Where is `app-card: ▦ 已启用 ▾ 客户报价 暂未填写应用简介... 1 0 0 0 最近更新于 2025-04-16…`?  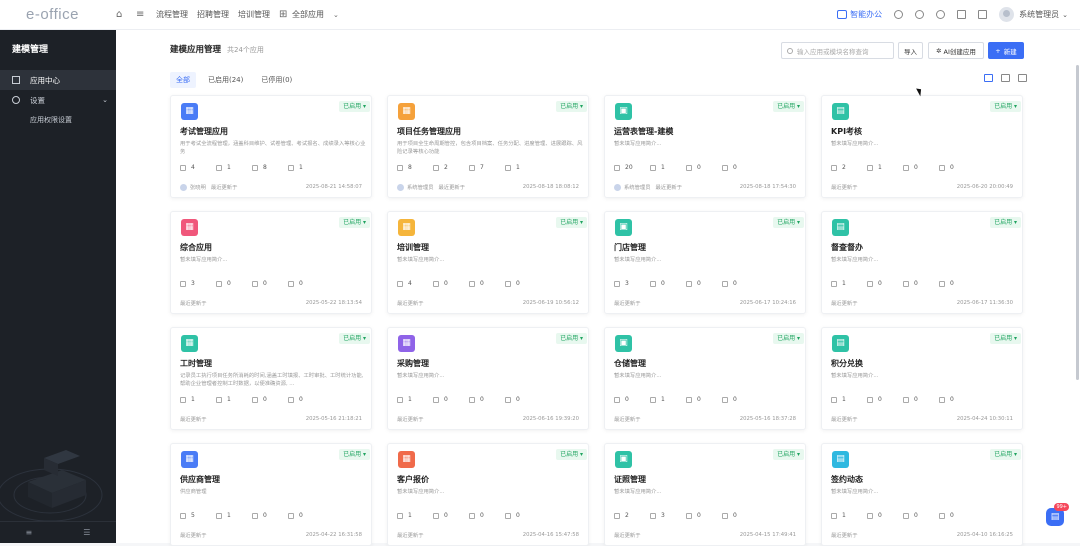 app-card: ▦ 已启用 ▾ 客户报价 暂未填写应用简介... 1 0 0 0 最近更新于 2025-04-16… is located at coordinates (488, 494).